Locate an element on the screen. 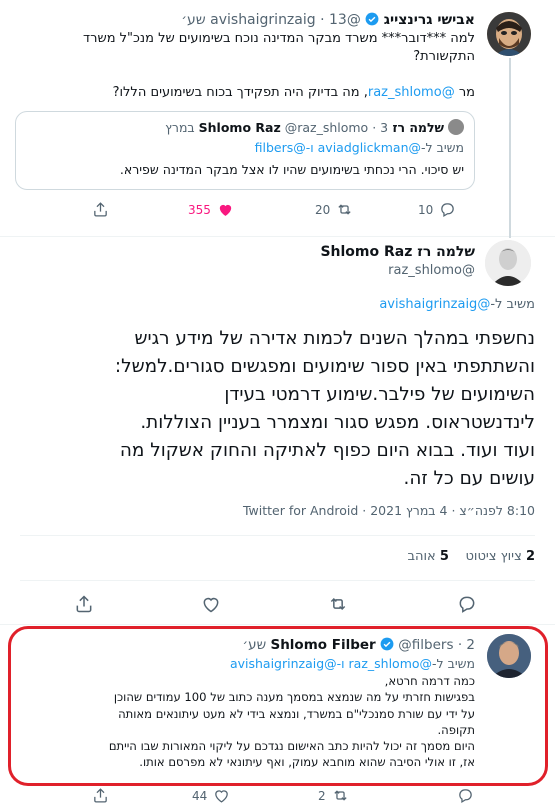  reply-count: 10 is located at coordinates (426, 209).